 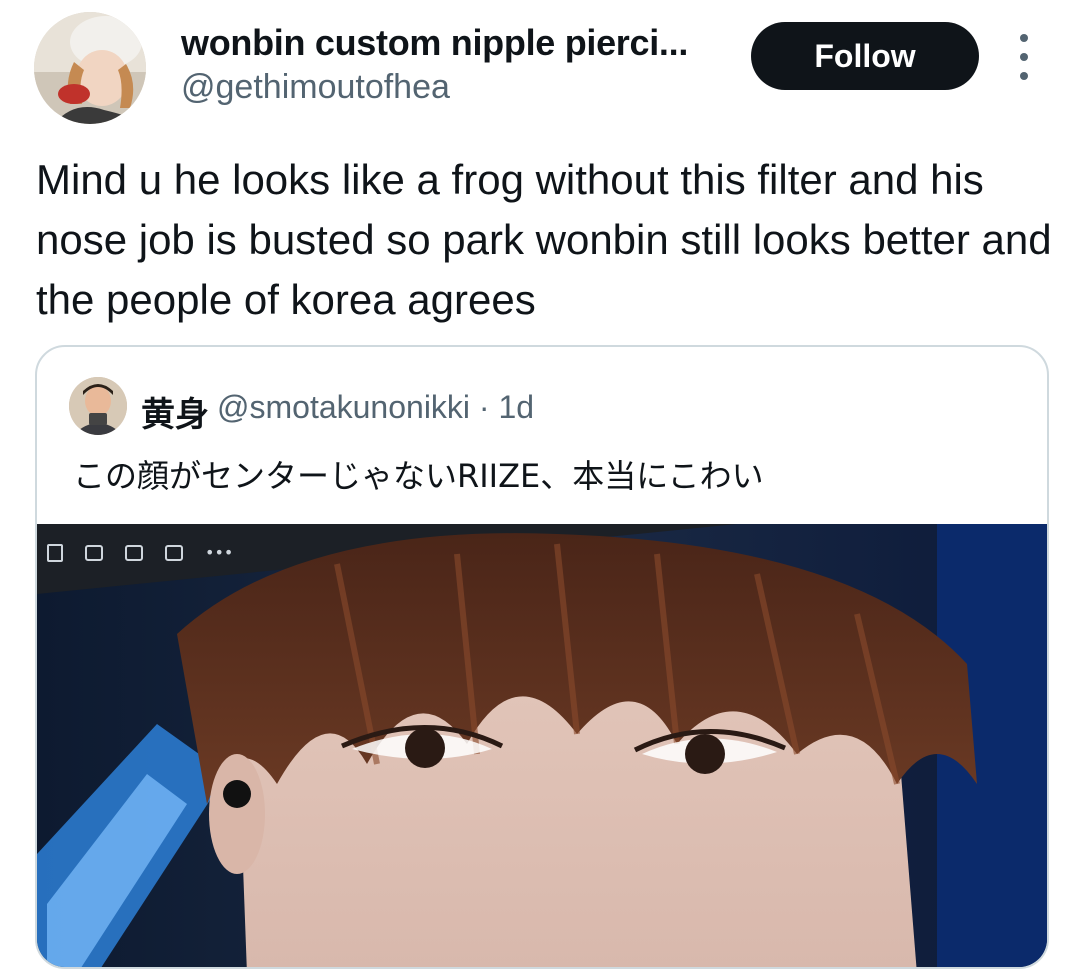 What do you see at coordinates (865, 56) in the screenshot?
I see `follow-button: Follow` at bounding box center [865, 56].